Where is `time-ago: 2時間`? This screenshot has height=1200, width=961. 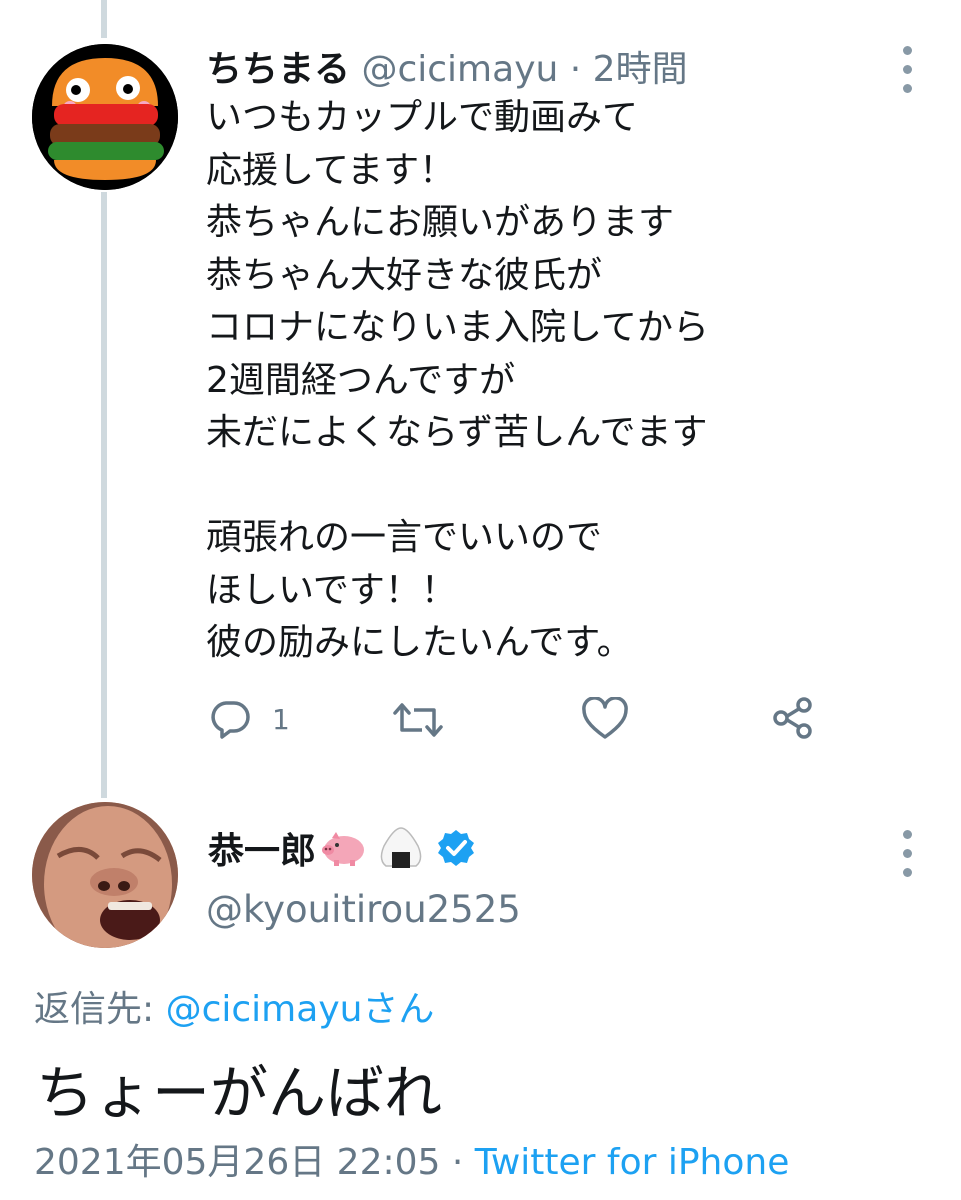 time-ago: 2時間 is located at coordinates (640, 69).